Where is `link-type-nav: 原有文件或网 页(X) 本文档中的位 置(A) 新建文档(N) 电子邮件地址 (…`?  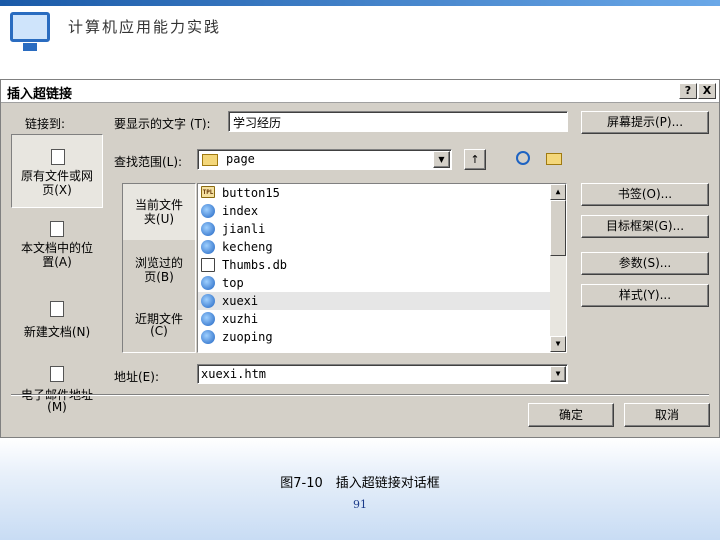
link-type-nav: 原有文件或网 页(X) 本文档中的位 置(A) 新建文档(N) 电子邮件地址 (… is located at coordinates (57, 276).